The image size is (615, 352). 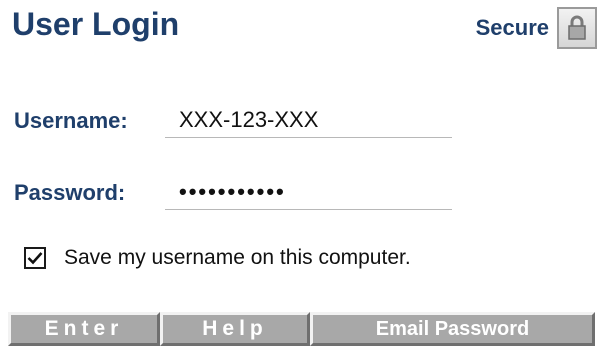 What do you see at coordinates (84, 329) in the screenshot?
I see `enter-button: Enter` at bounding box center [84, 329].